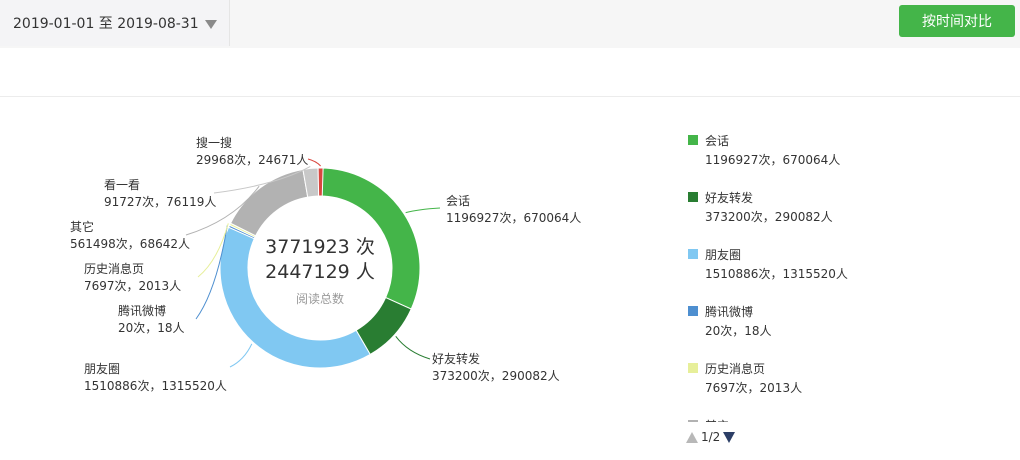 The width and height of the screenshot is (1020, 460). What do you see at coordinates (513, 218) in the screenshot?
I see `slice-label-value-0: 1196927次，670064人` at bounding box center [513, 218].